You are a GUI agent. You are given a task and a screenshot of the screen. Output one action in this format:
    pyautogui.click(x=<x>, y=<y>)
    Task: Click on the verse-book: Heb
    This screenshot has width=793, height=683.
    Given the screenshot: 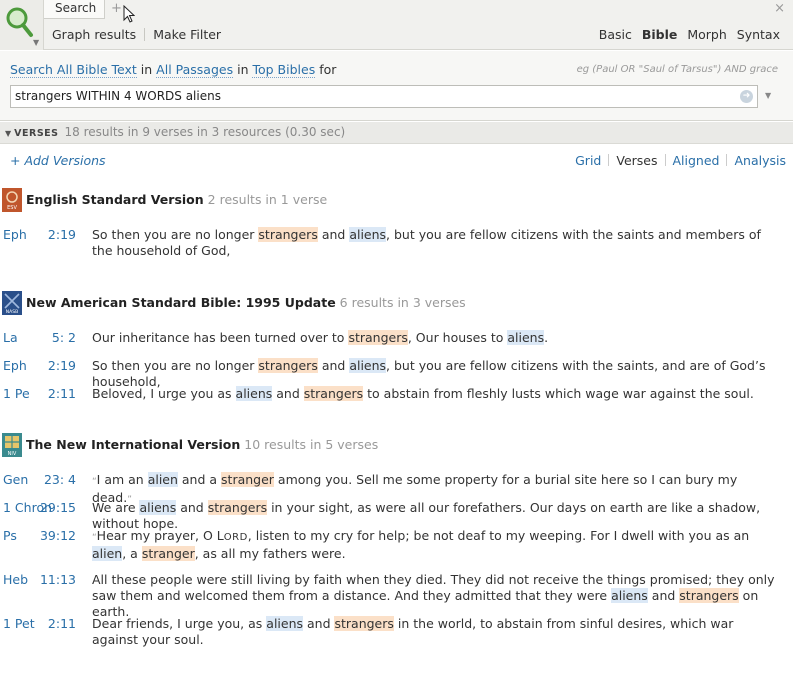 What is the action you would take?
    pyautogui.click(x=15, y=580)
    